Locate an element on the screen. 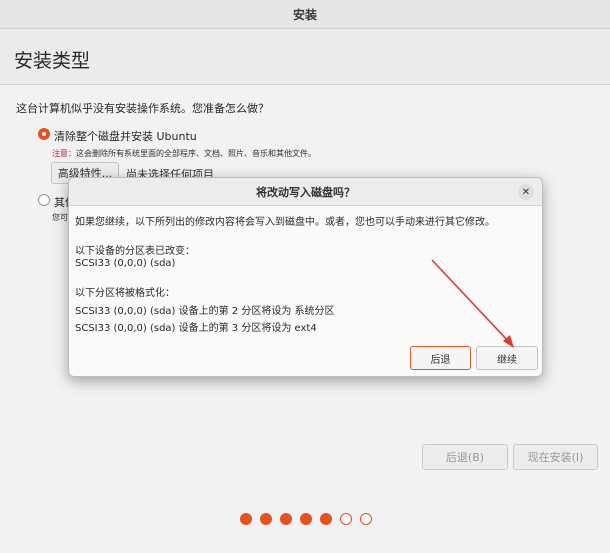  annotation-arrow-icon is located at coordinates (472, 303).